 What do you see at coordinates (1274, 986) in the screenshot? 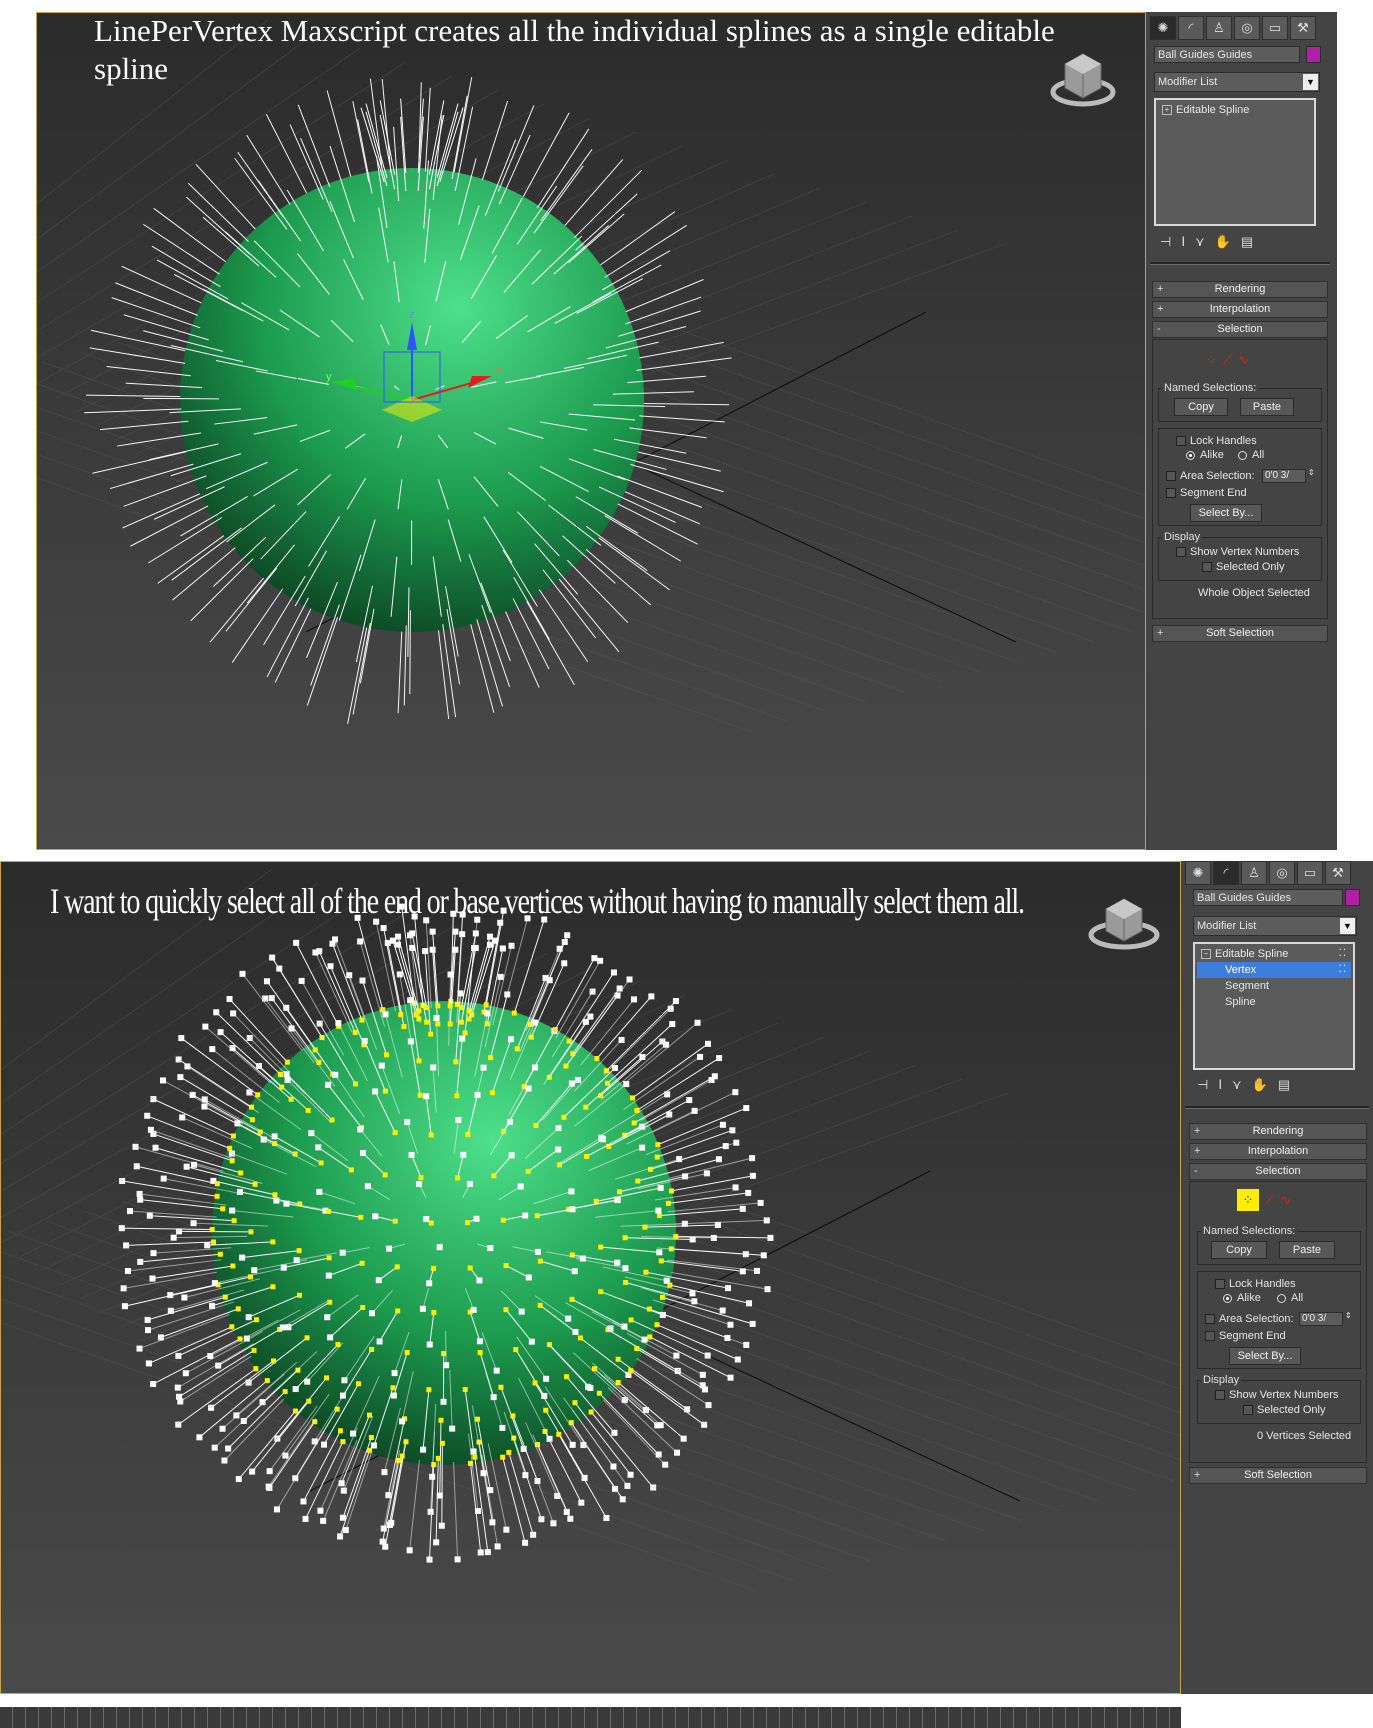
I see `stack-item-segment: Segment` at bounding box center [1274, 986].